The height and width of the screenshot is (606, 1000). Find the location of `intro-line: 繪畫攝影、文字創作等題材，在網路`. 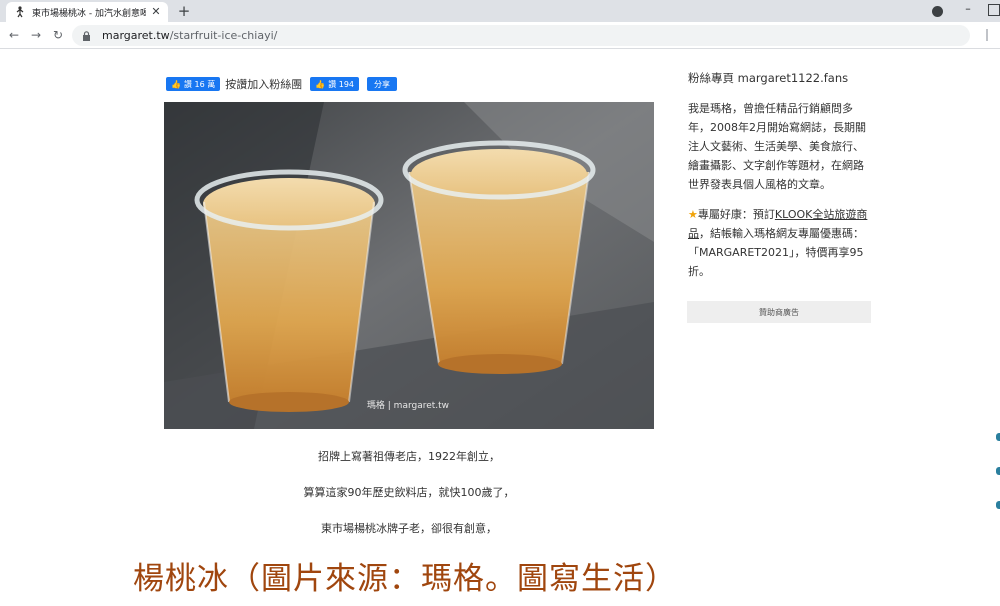

intro-line: 繪畫攝影、文字創作等題材，在網路 is located at coordinates (776, 165).